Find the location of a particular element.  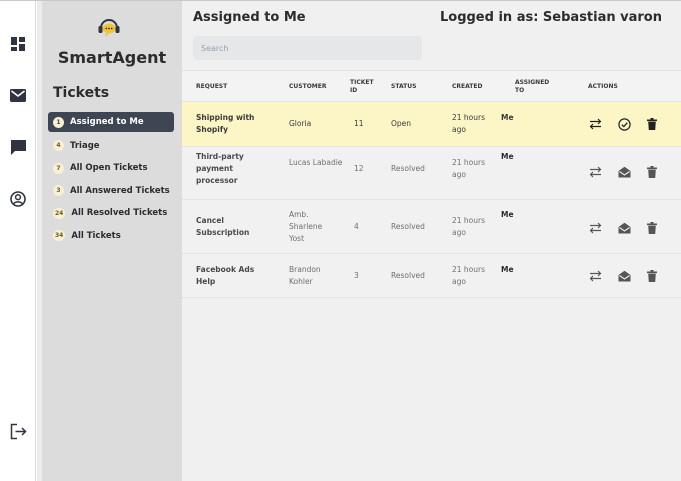

column-header-ticket-id: TICKET ID is located at coordinates (364, 87).